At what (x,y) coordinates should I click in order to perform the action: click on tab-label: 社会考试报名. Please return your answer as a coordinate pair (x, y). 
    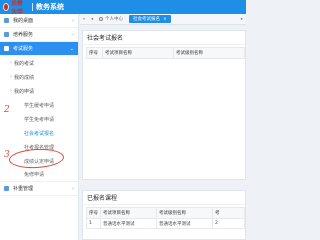
    Looking at the image, I should click on (146, 19).